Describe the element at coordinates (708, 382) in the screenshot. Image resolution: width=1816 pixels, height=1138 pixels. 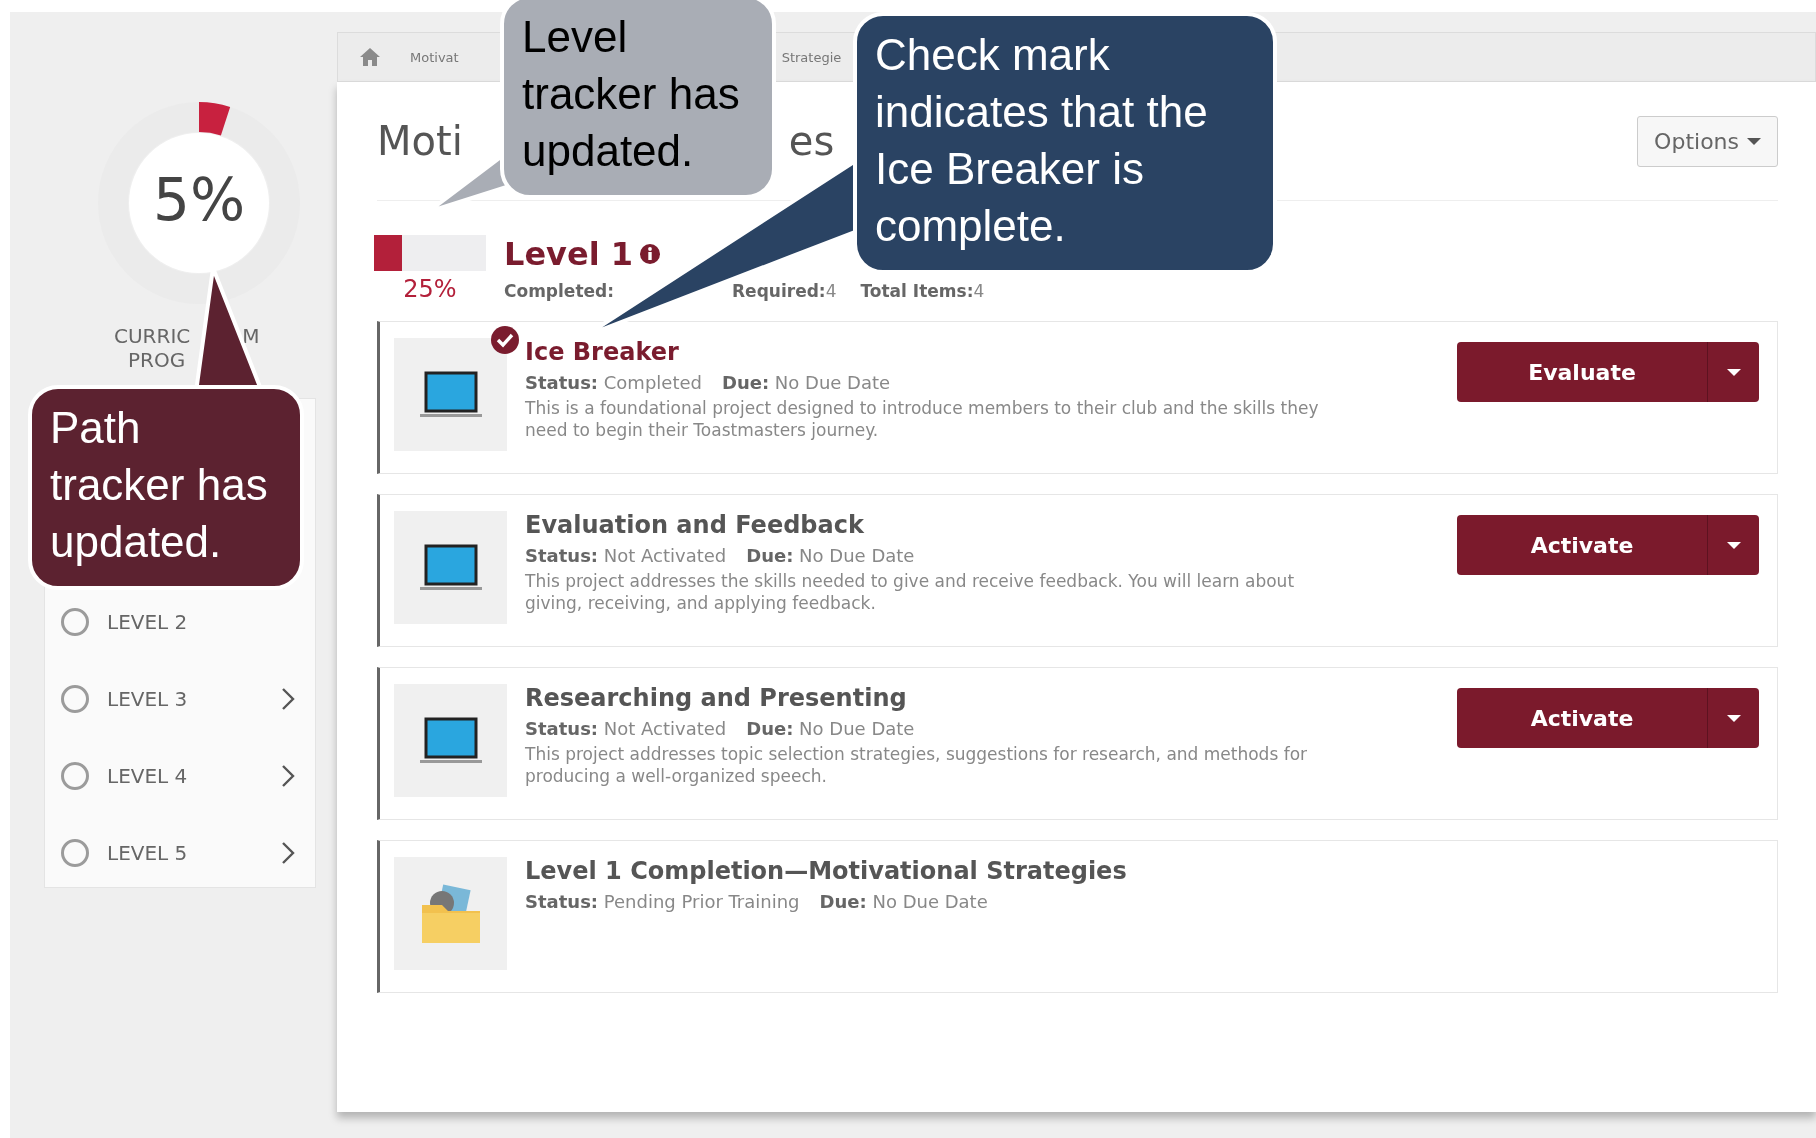
I see `project-status: Status: Completed Due: No Due Date` at that location.